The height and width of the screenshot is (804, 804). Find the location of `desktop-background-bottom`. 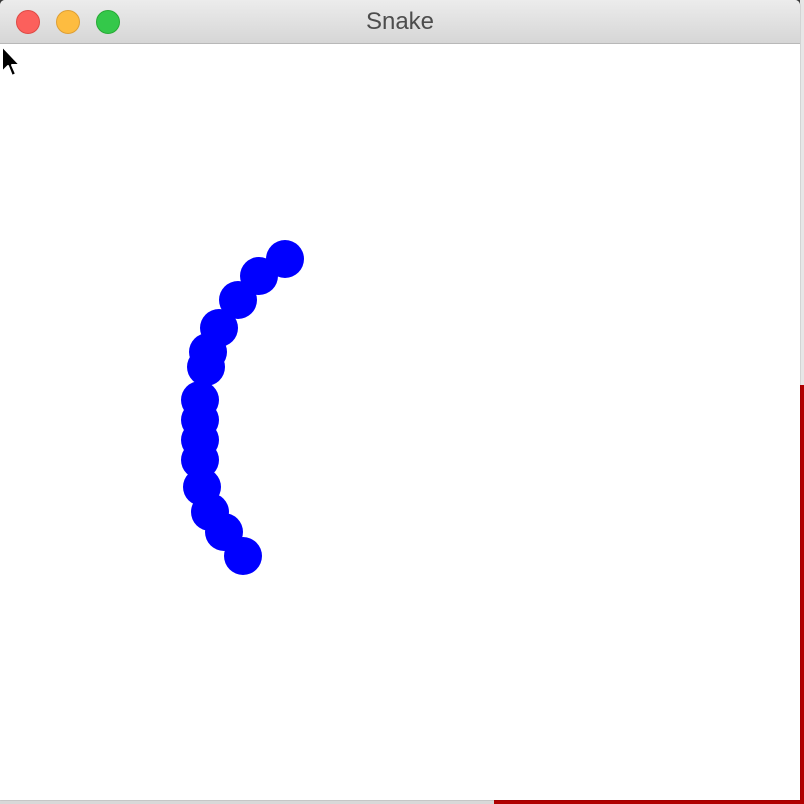

desktop-background-bottom is located at coordinates (402, 802).